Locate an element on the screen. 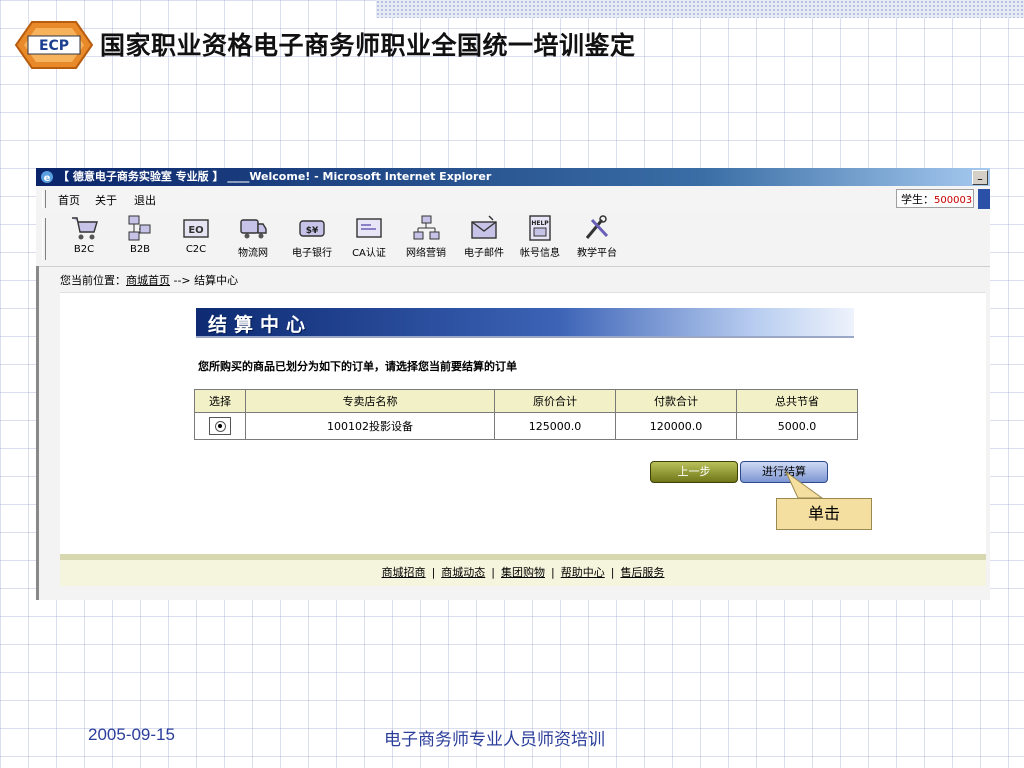  svg-text: HELP is located at coordinates (540, 223).